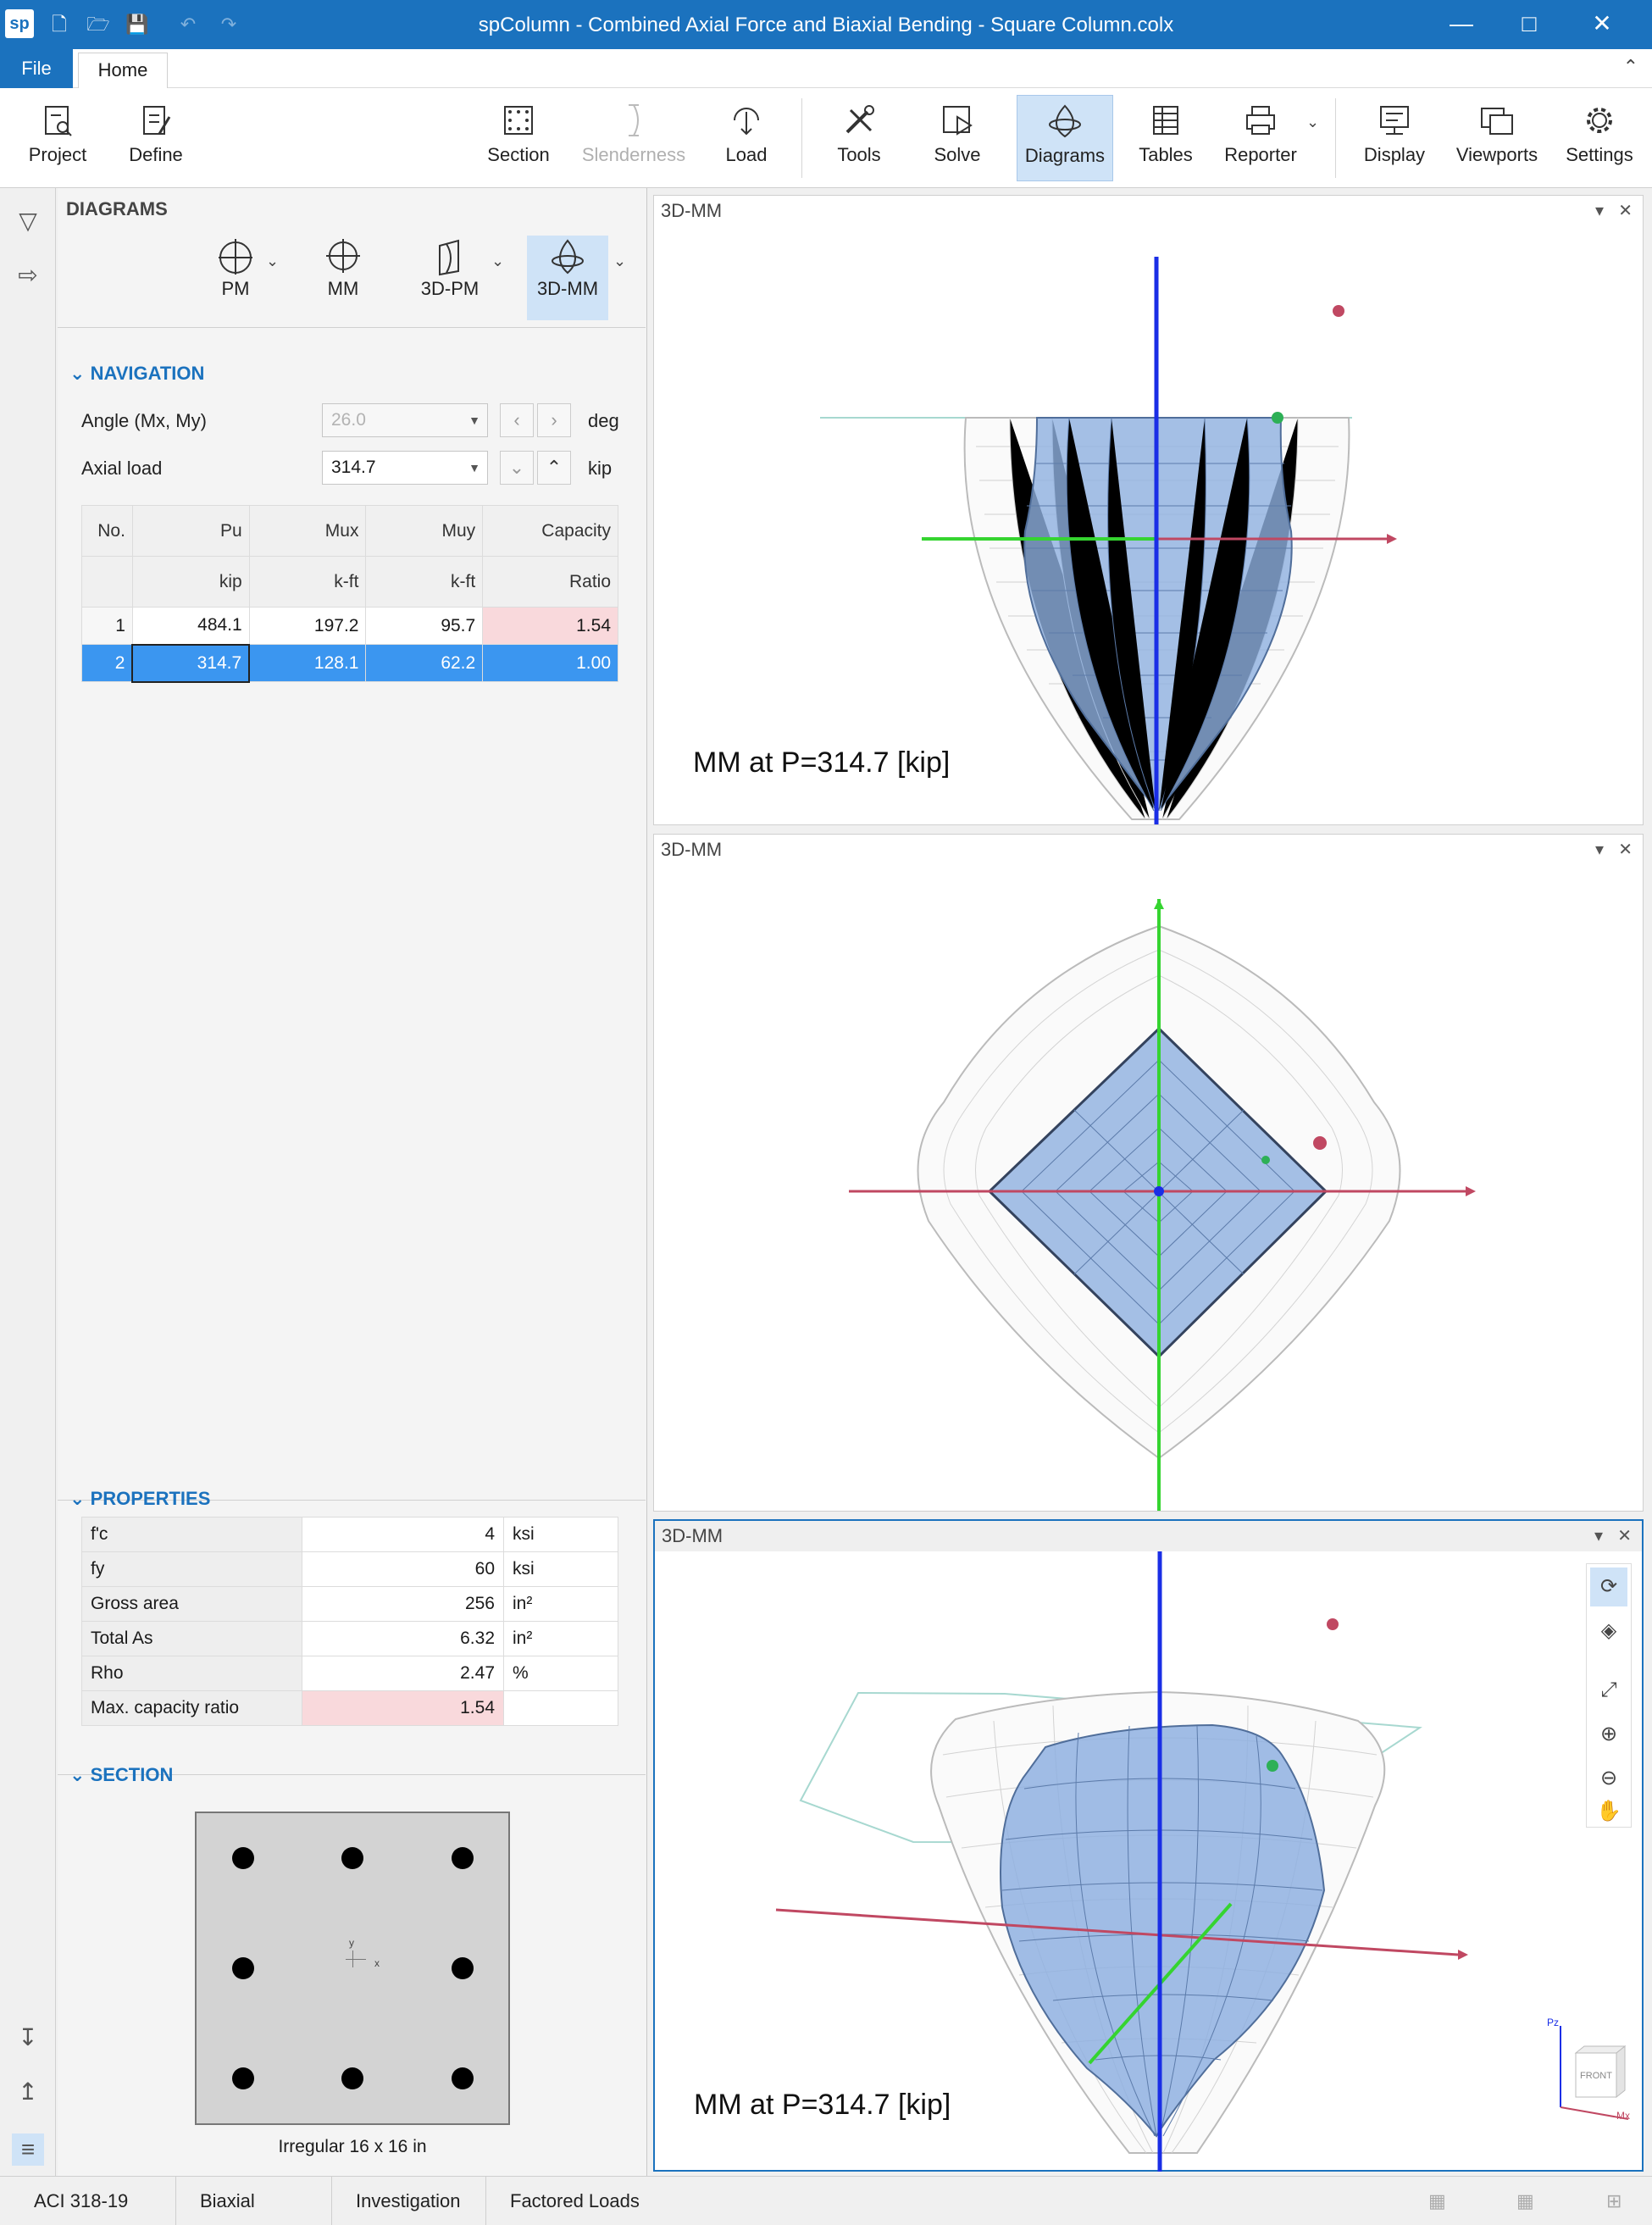 The height and width of the screenshot is (2225, 1652). Describe the element at coordinates (424, 531) in the screenshot. I see `col-header-muy: Muy` at that location.